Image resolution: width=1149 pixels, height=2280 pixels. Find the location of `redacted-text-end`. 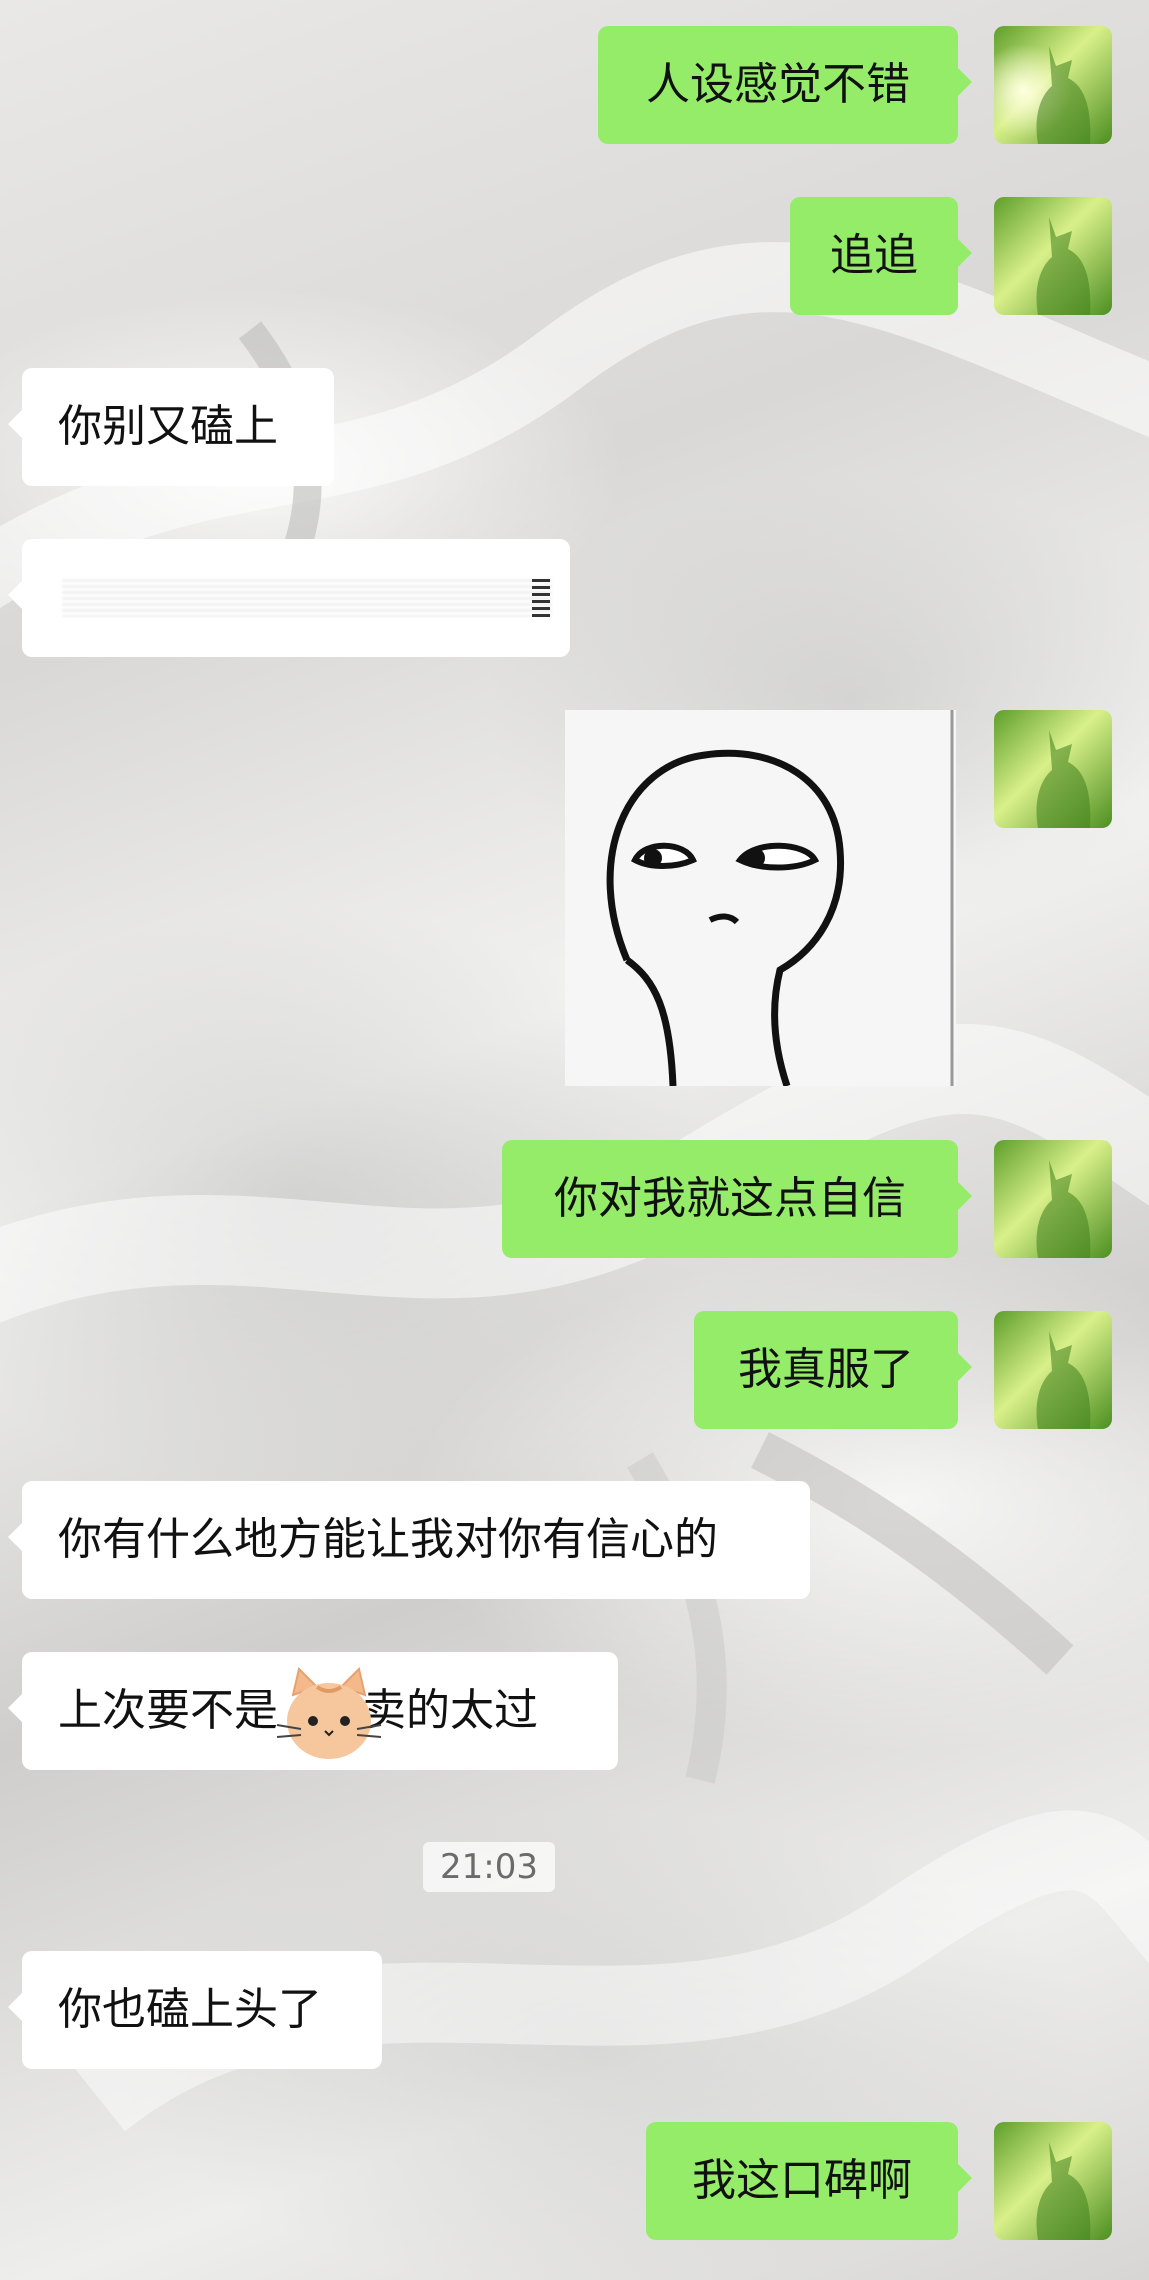

redacted-text-end is located at coordinates (541, 598).